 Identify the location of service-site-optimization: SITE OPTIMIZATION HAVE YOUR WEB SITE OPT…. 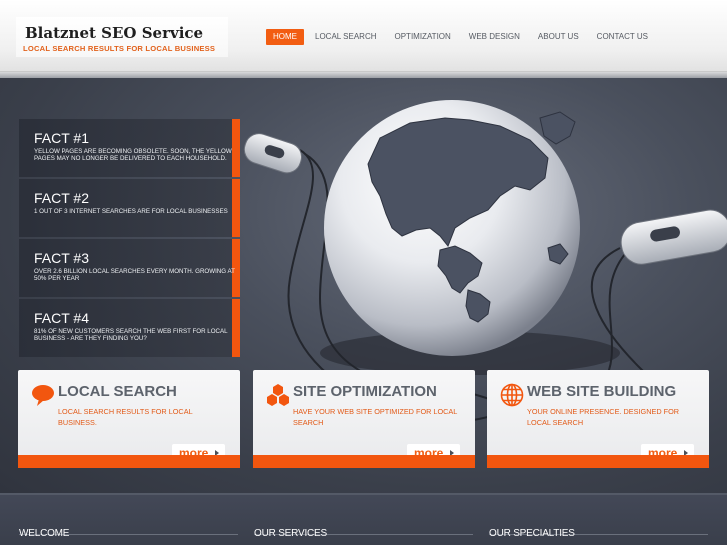
(364, 419).